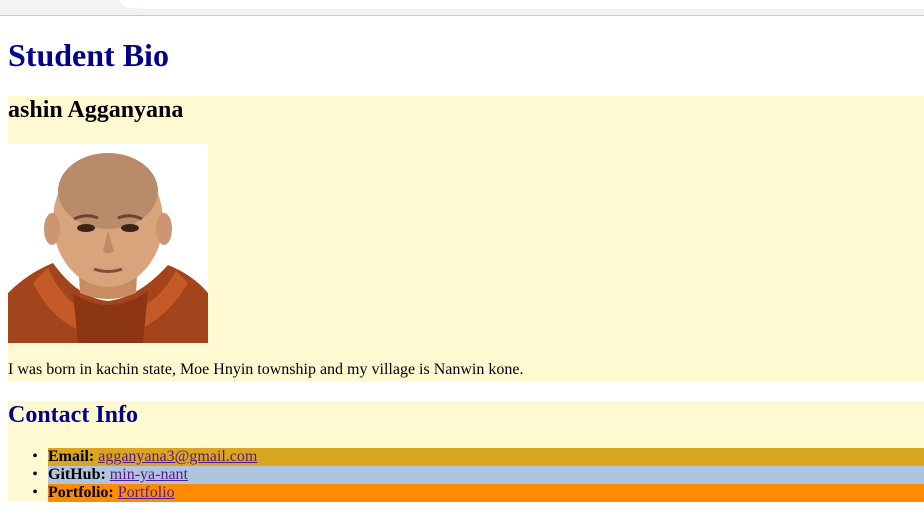  I want to click on email-link: agganyana3@gmail.com, so click(177, 456).